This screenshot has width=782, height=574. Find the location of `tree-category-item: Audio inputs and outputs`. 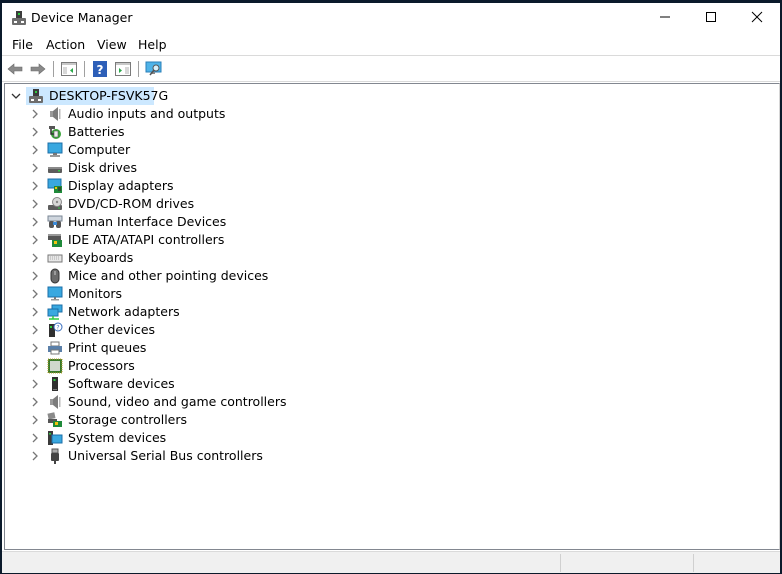

tree-category-item: Audio inputs and outputs is located at coordinates (205, 114).